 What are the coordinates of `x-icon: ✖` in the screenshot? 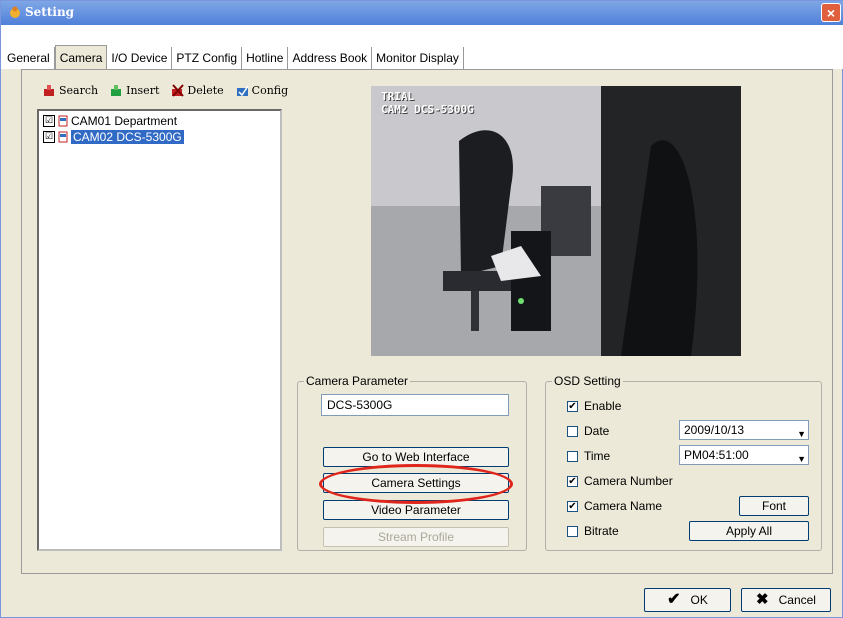 It's located at (762, 599).